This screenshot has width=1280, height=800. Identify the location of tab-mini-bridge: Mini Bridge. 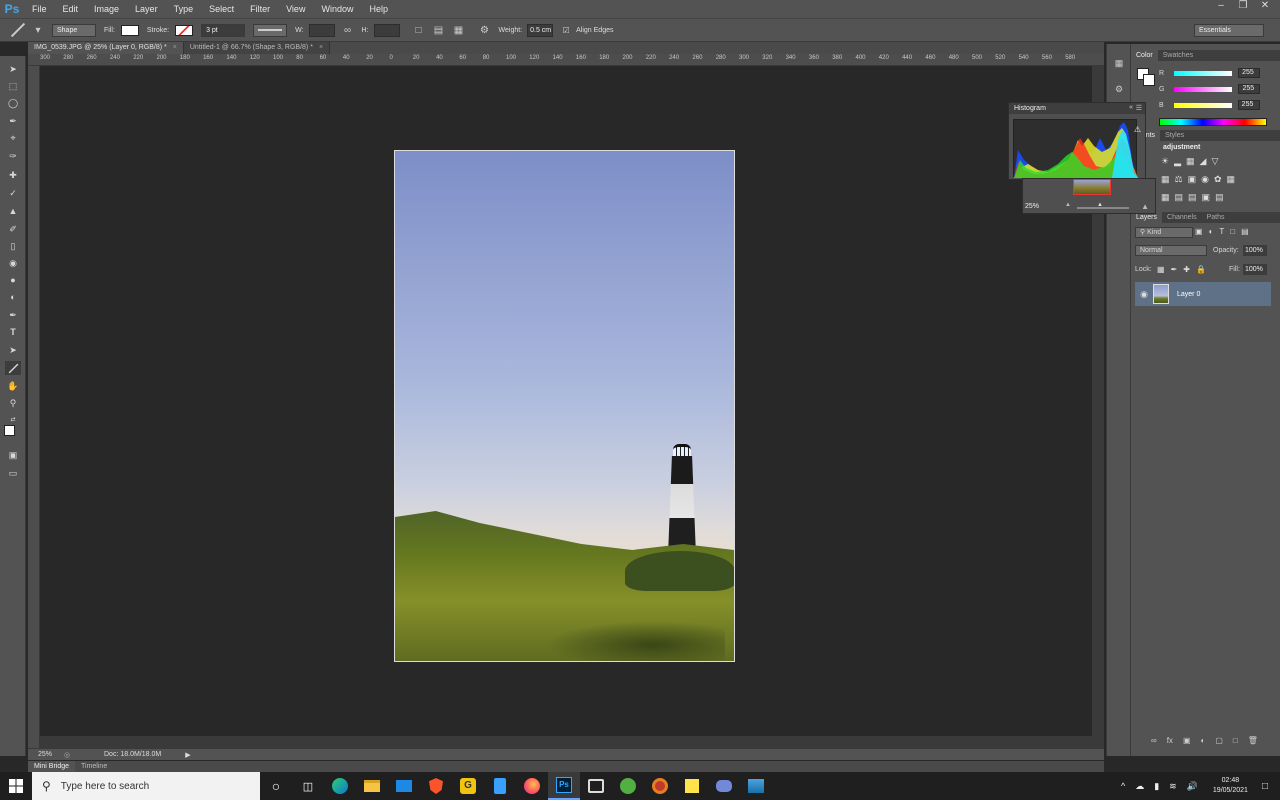
(52, 766).